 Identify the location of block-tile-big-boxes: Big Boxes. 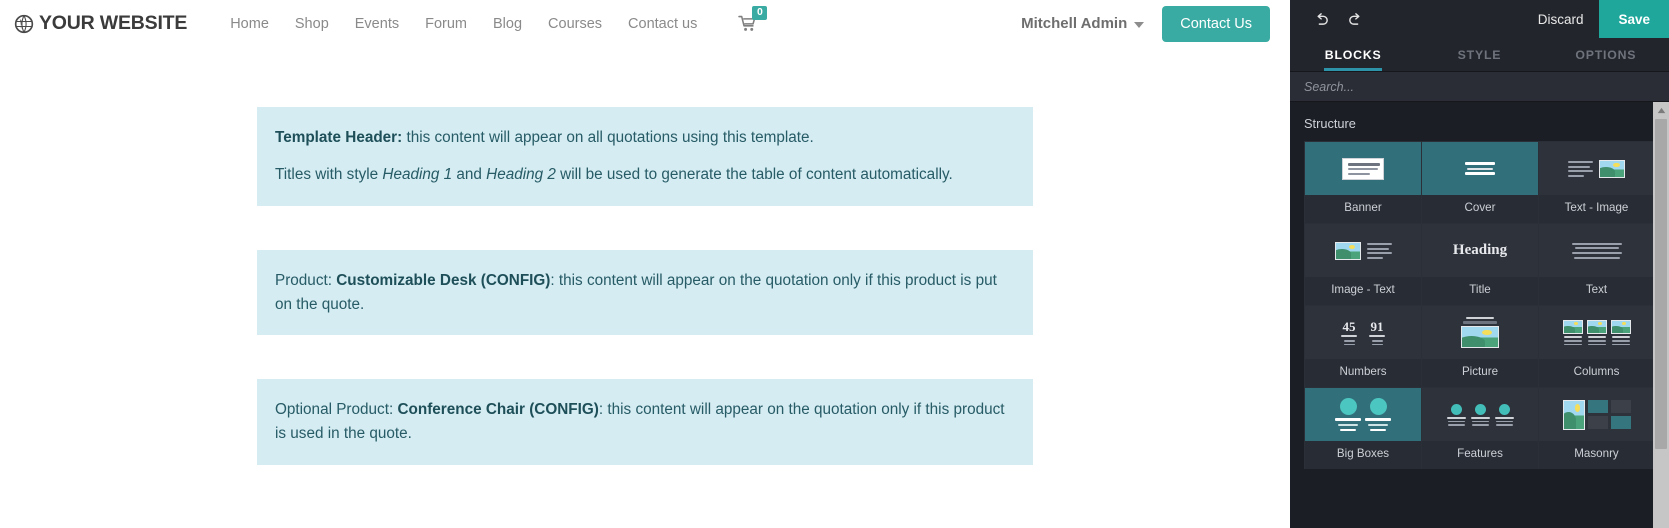
(1362, 428).